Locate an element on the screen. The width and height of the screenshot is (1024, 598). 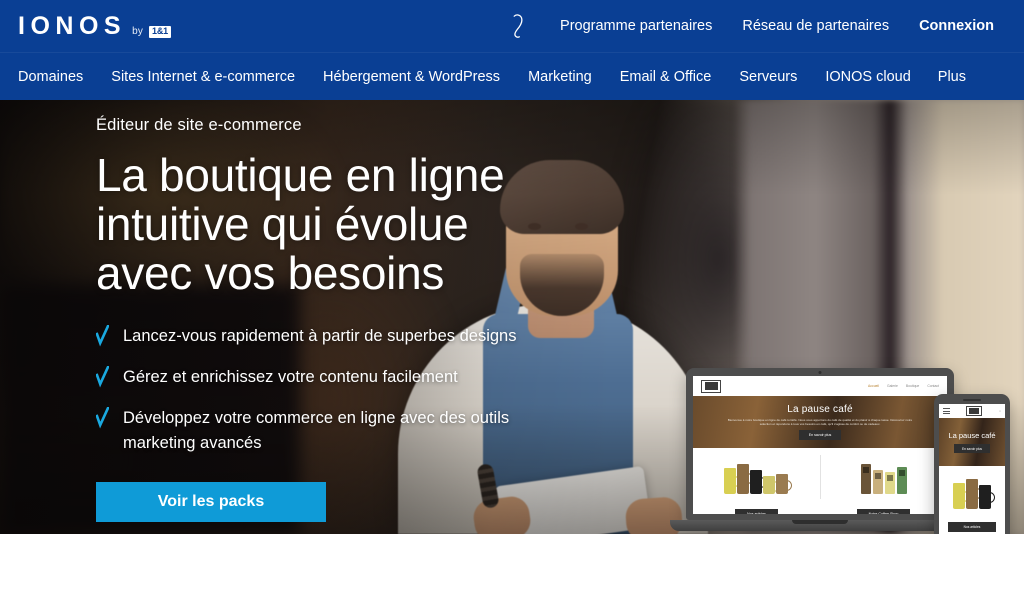
nav-item-ionos-cloud: IONOS cloud is located at coordinates (867, 77).